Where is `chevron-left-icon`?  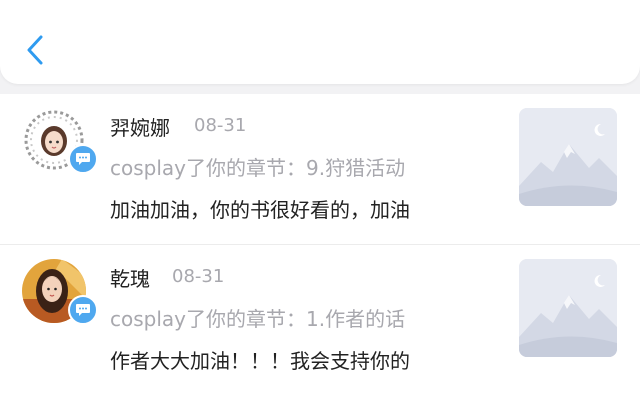
chevron-left-icon is located at coordinates (35, 50).